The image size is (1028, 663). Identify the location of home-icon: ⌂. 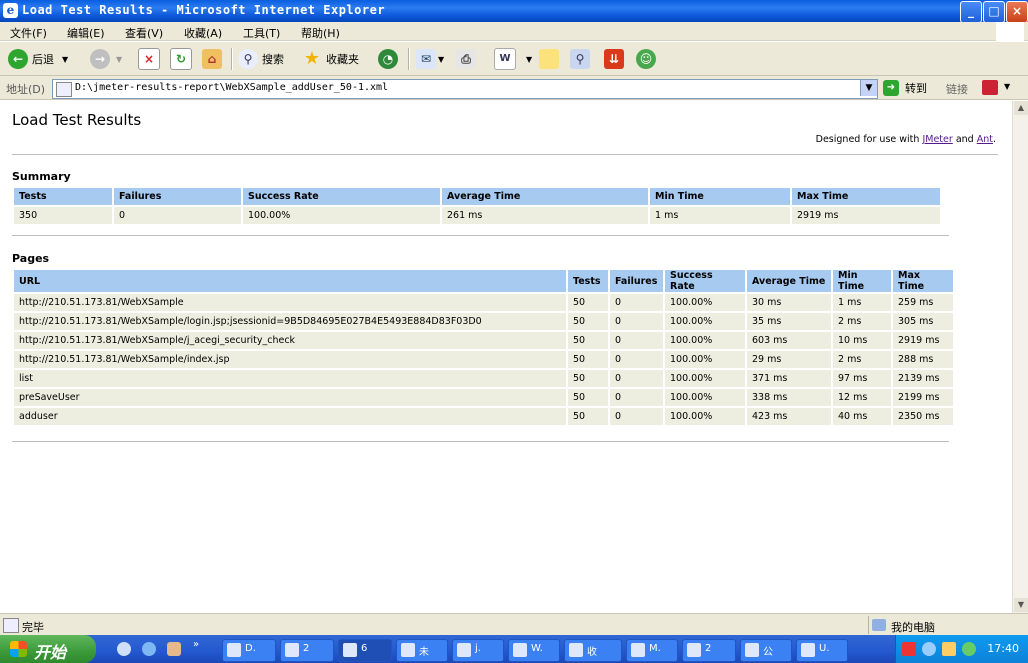
(212, 59).